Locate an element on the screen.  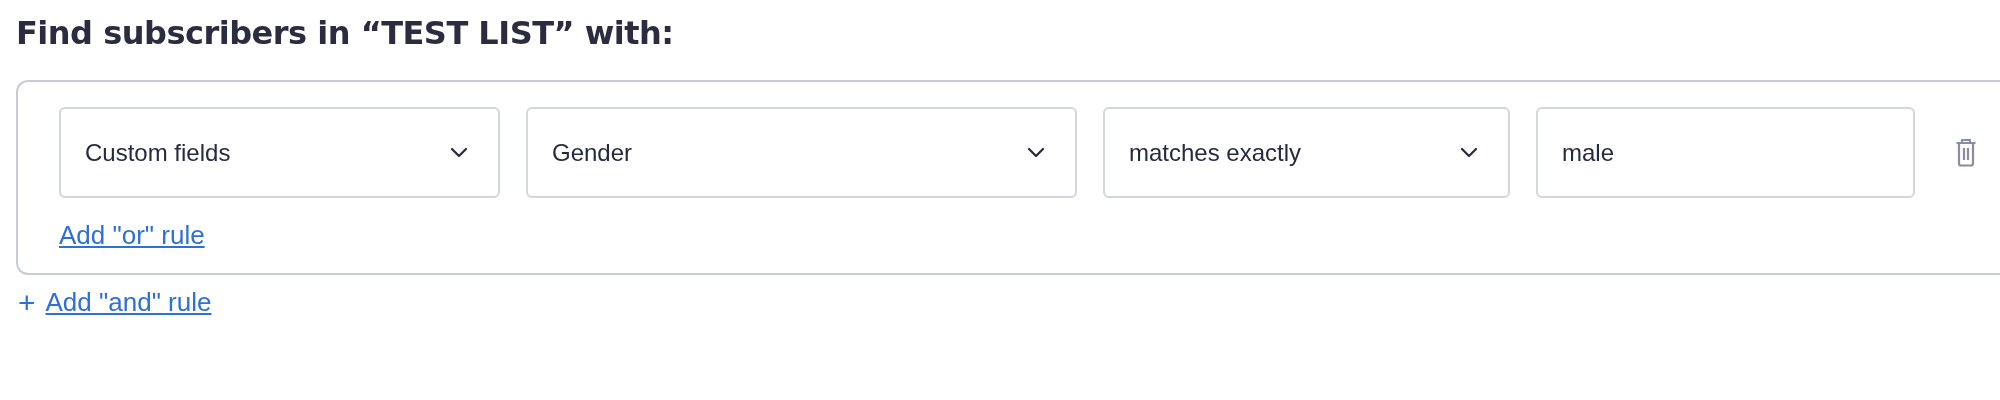
dropdown: Gender is located at coordinates (801, 152).